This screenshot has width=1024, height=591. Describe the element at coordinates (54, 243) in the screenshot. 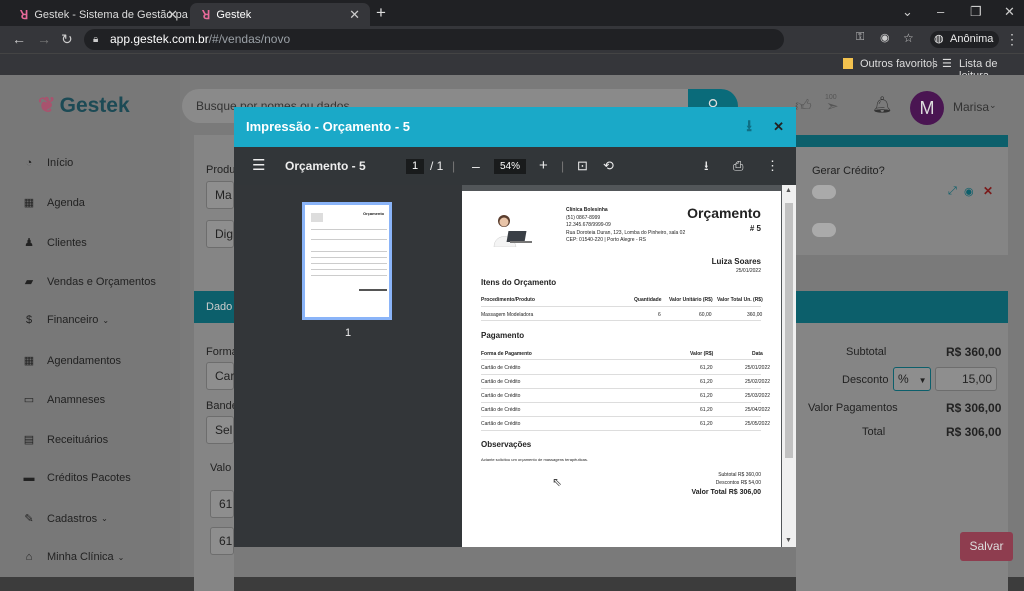

I see `sidebar-item: ♟ Clientes` at that location.